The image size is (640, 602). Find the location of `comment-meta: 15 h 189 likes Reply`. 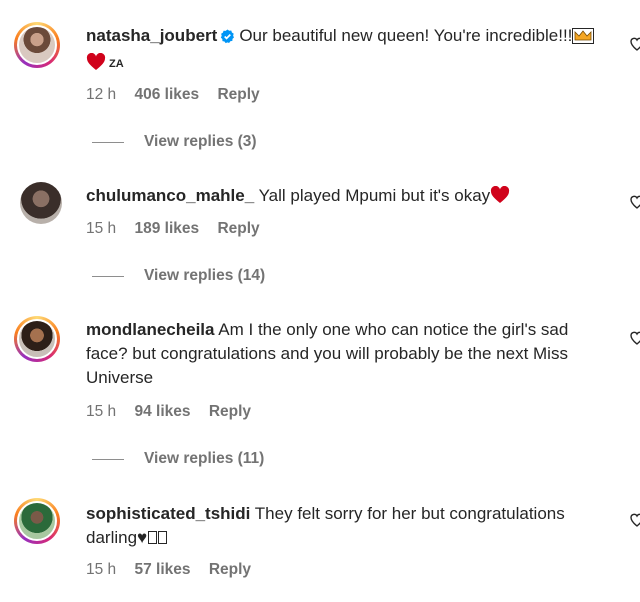

comment-meta: 15 h 189 likes Reply is located at coordinates (180, 229).